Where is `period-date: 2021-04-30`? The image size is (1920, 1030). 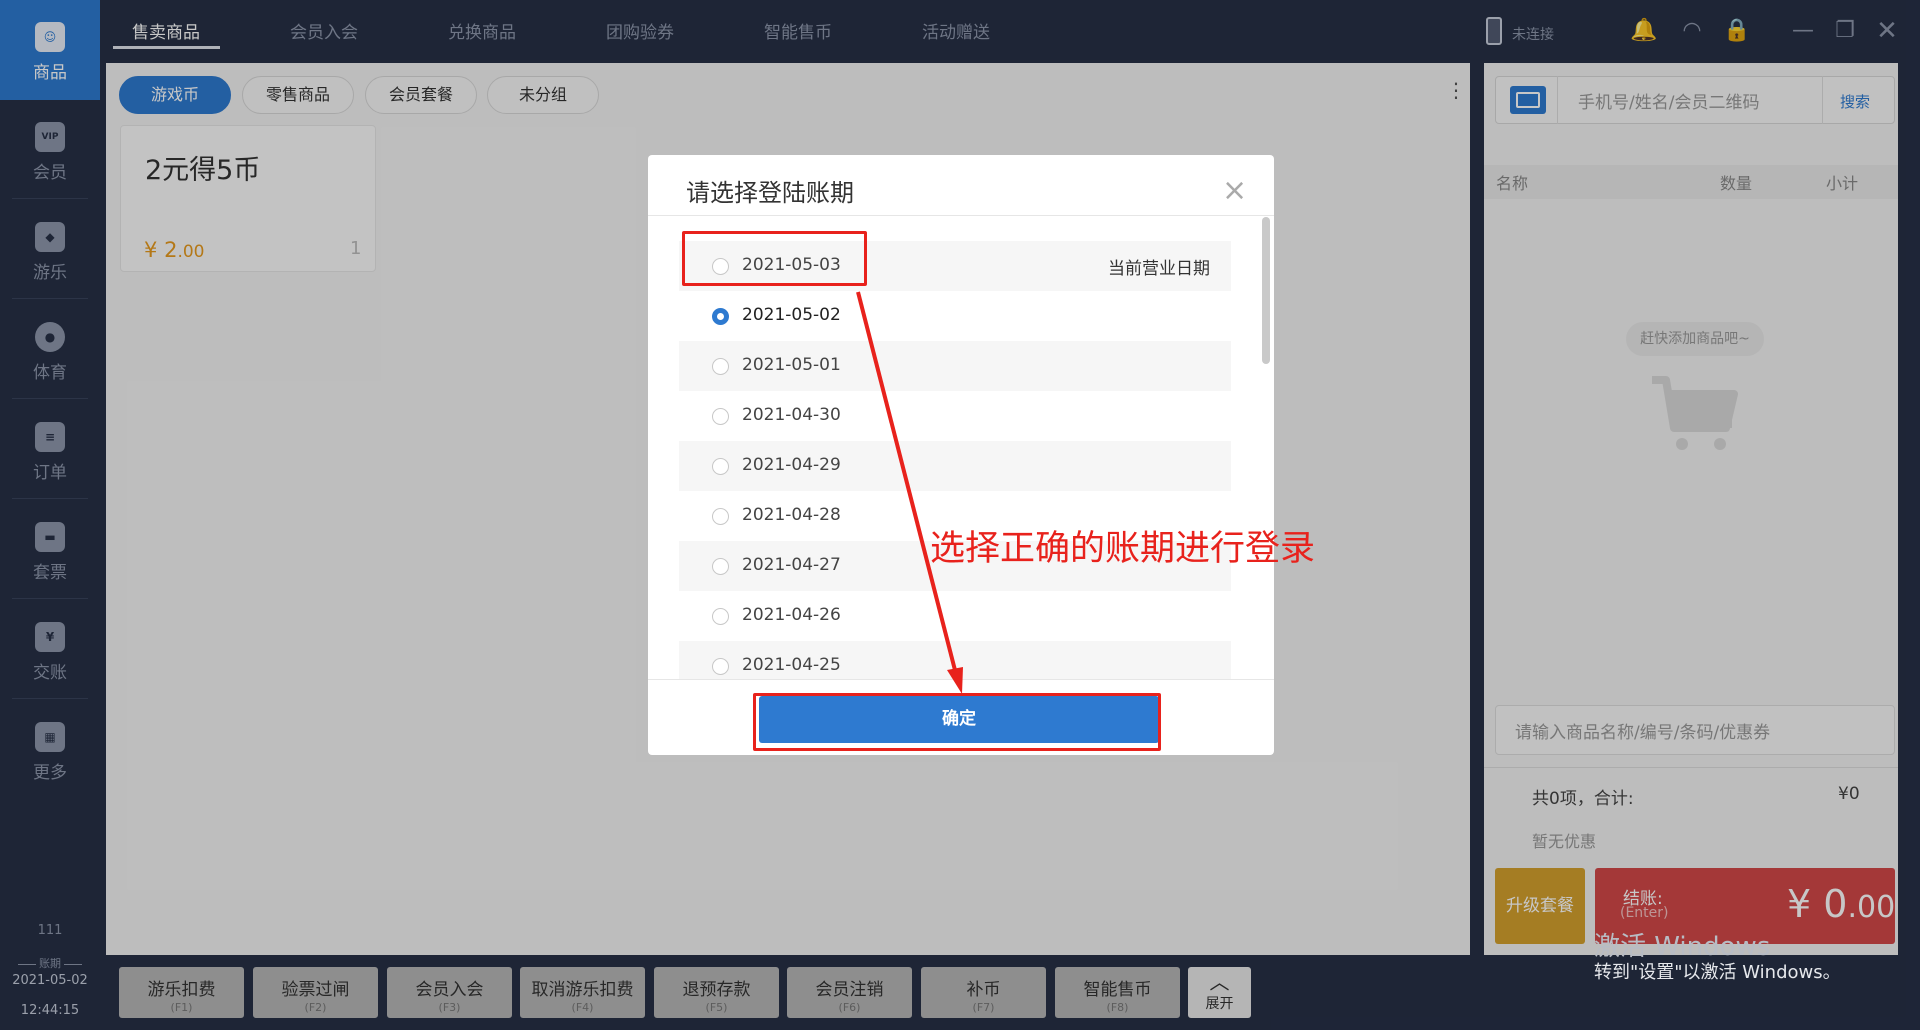
period-date: 2021-04-30 is located at coordinates (791, 415).